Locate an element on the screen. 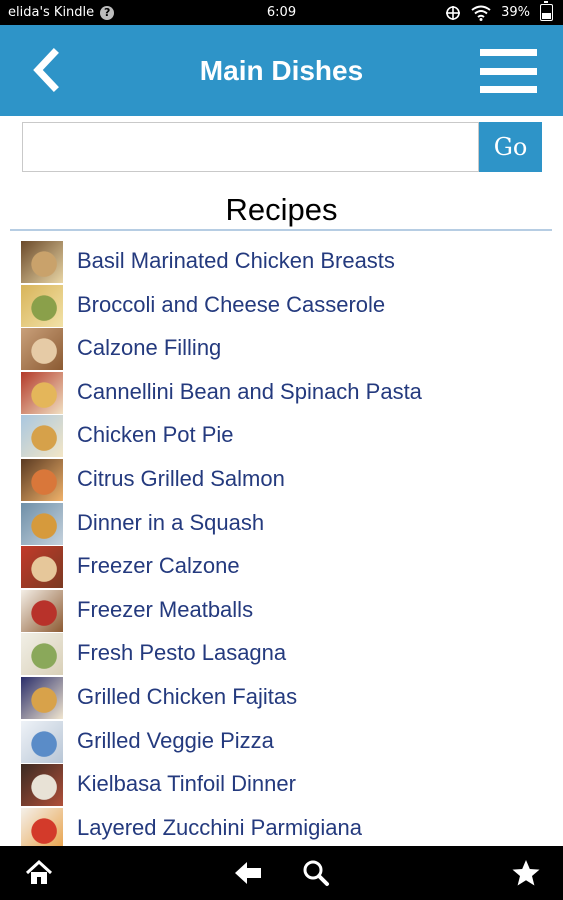 This screenshot has width=563, height=900. star-icon is located at coordinates (526, 873).